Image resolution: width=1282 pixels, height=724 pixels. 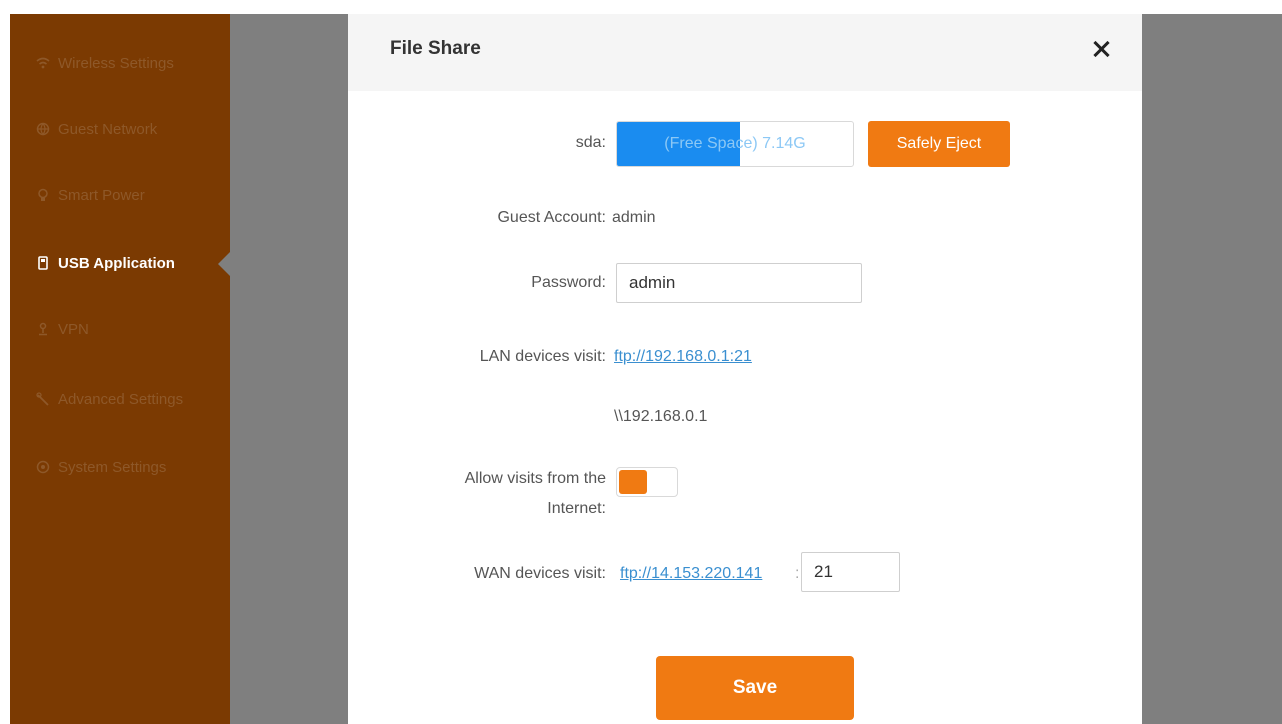 I want to click on close-button, so click(x=1101, y=49).